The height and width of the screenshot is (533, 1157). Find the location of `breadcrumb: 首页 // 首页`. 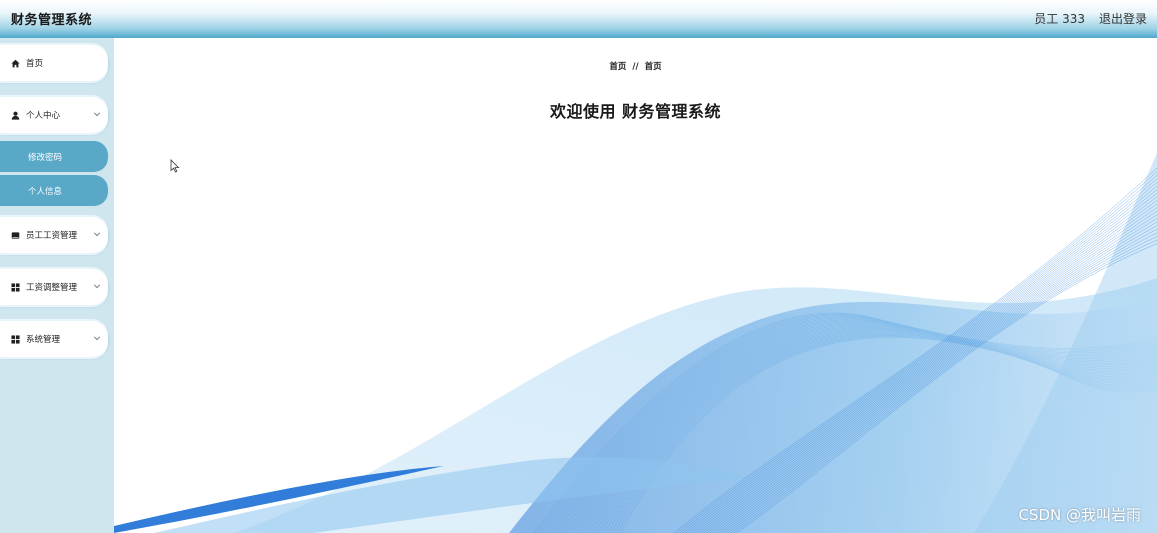

breadcrumb: 首页 // 首页 is located at coordinates (635, 66).